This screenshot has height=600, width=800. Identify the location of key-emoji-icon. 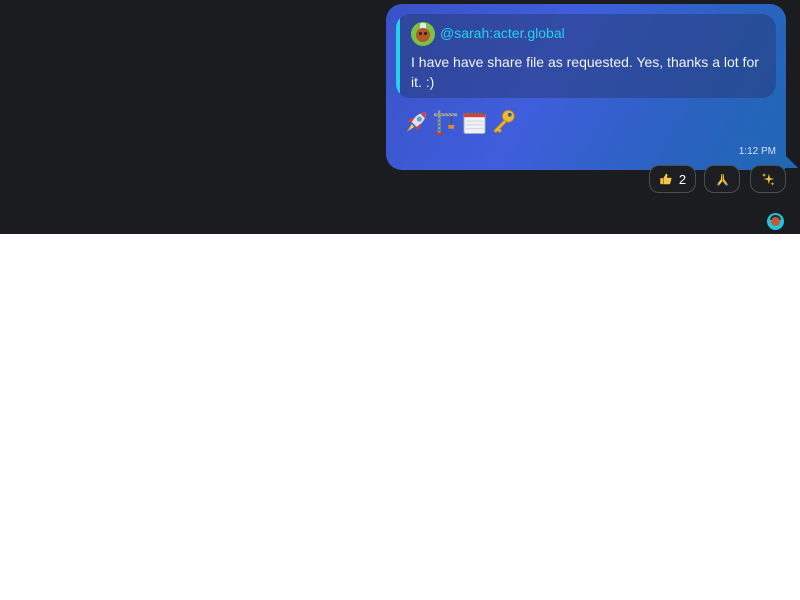
(504, 121).